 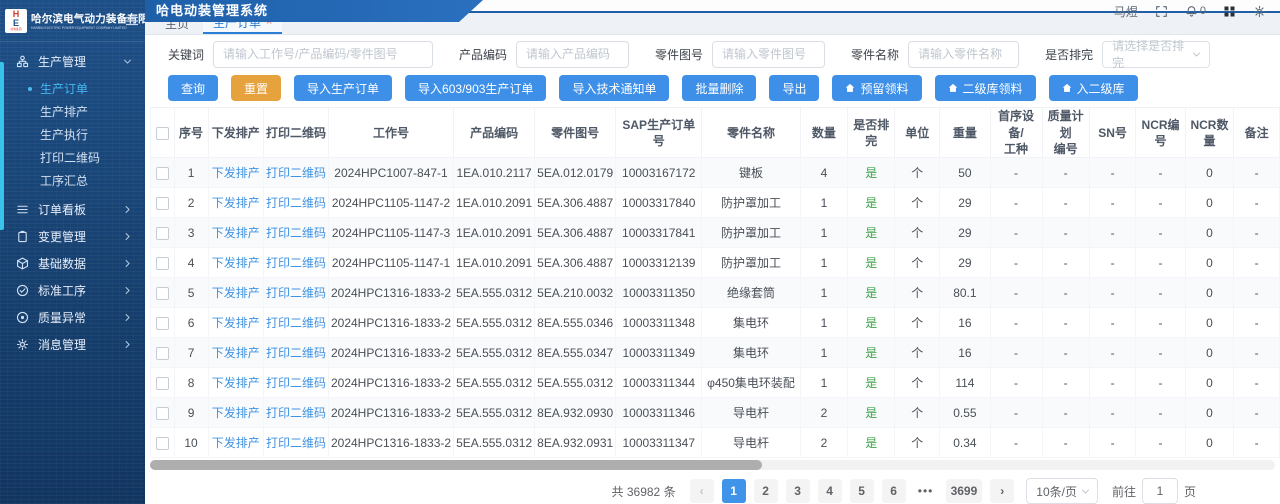 What do you see at coordinates (456, 465) in the screenshot?
I see `horizontal-scrollbar-thumb` at bounding box center [456, 465].